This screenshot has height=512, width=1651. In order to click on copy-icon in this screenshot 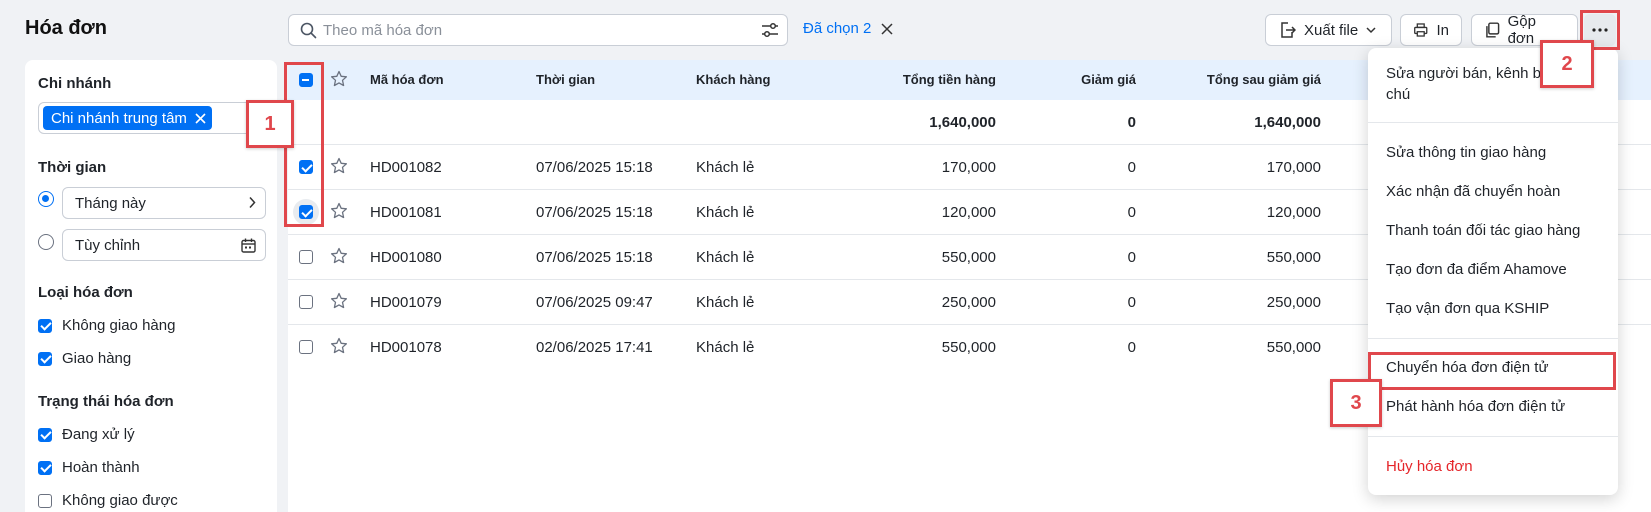, I will do `click(1493, 30)`.